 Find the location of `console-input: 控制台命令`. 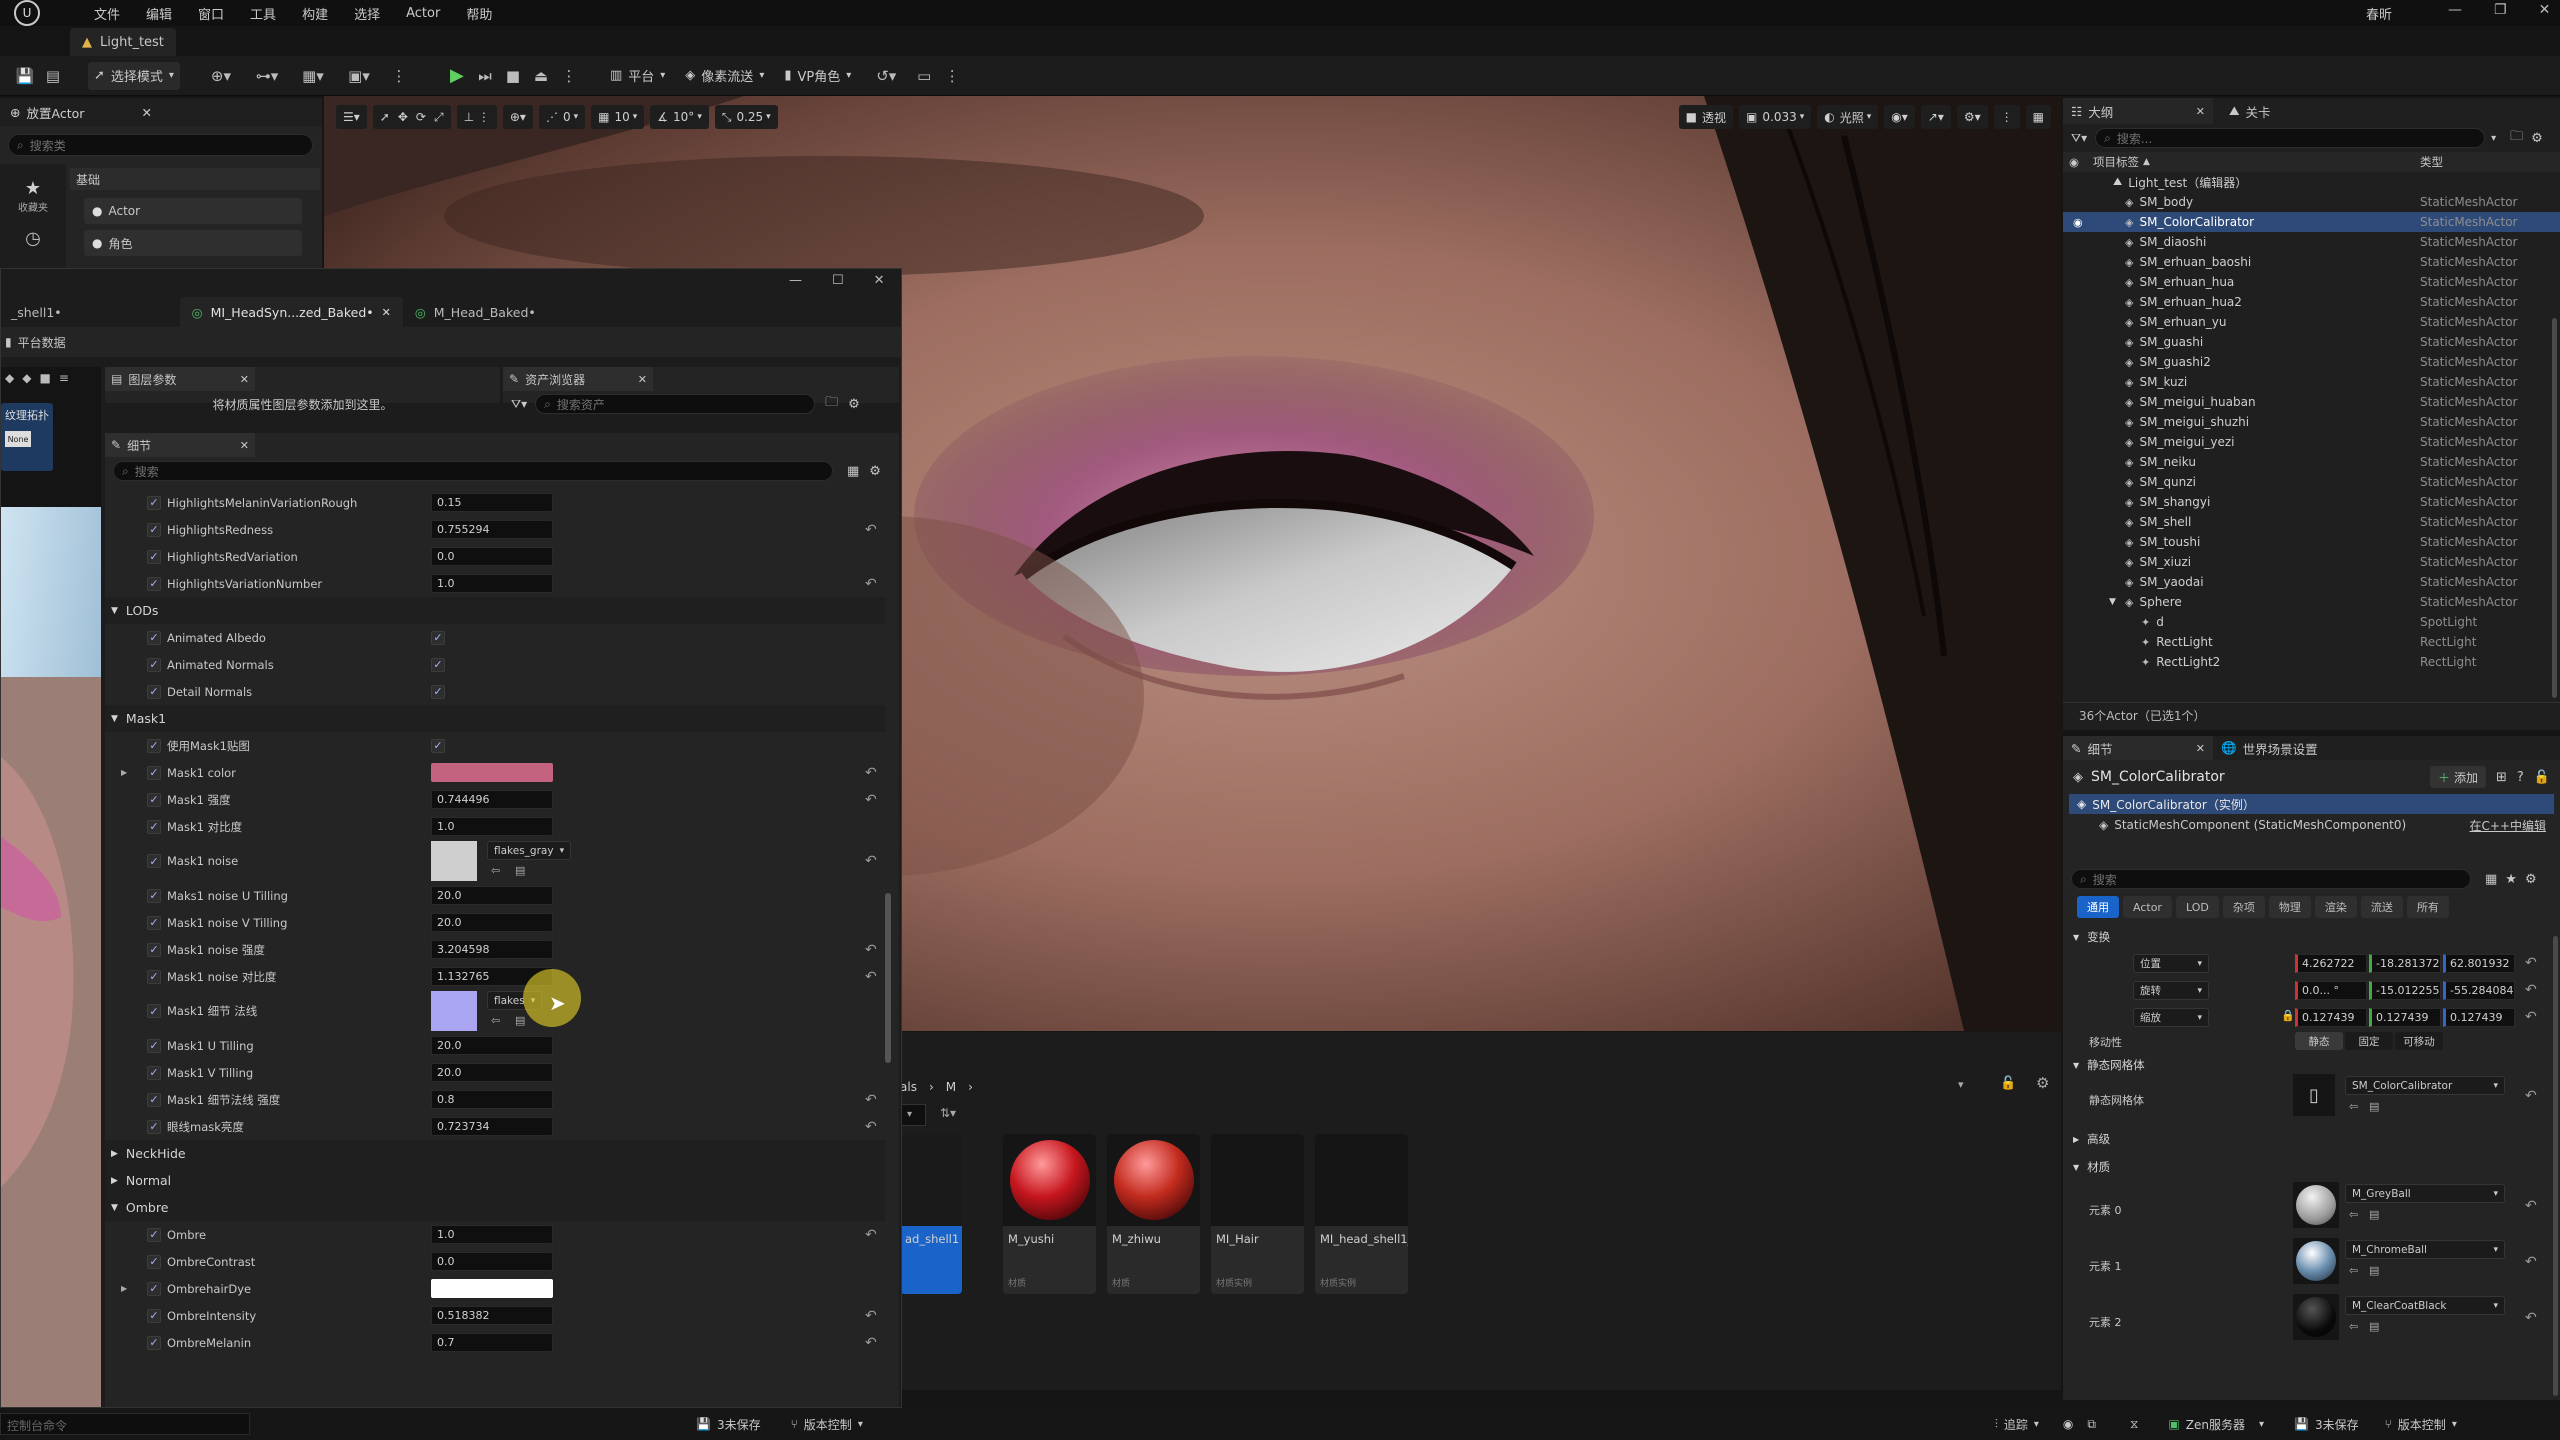

console-input: 控制台命令 is located at coordinates (125, 1424).